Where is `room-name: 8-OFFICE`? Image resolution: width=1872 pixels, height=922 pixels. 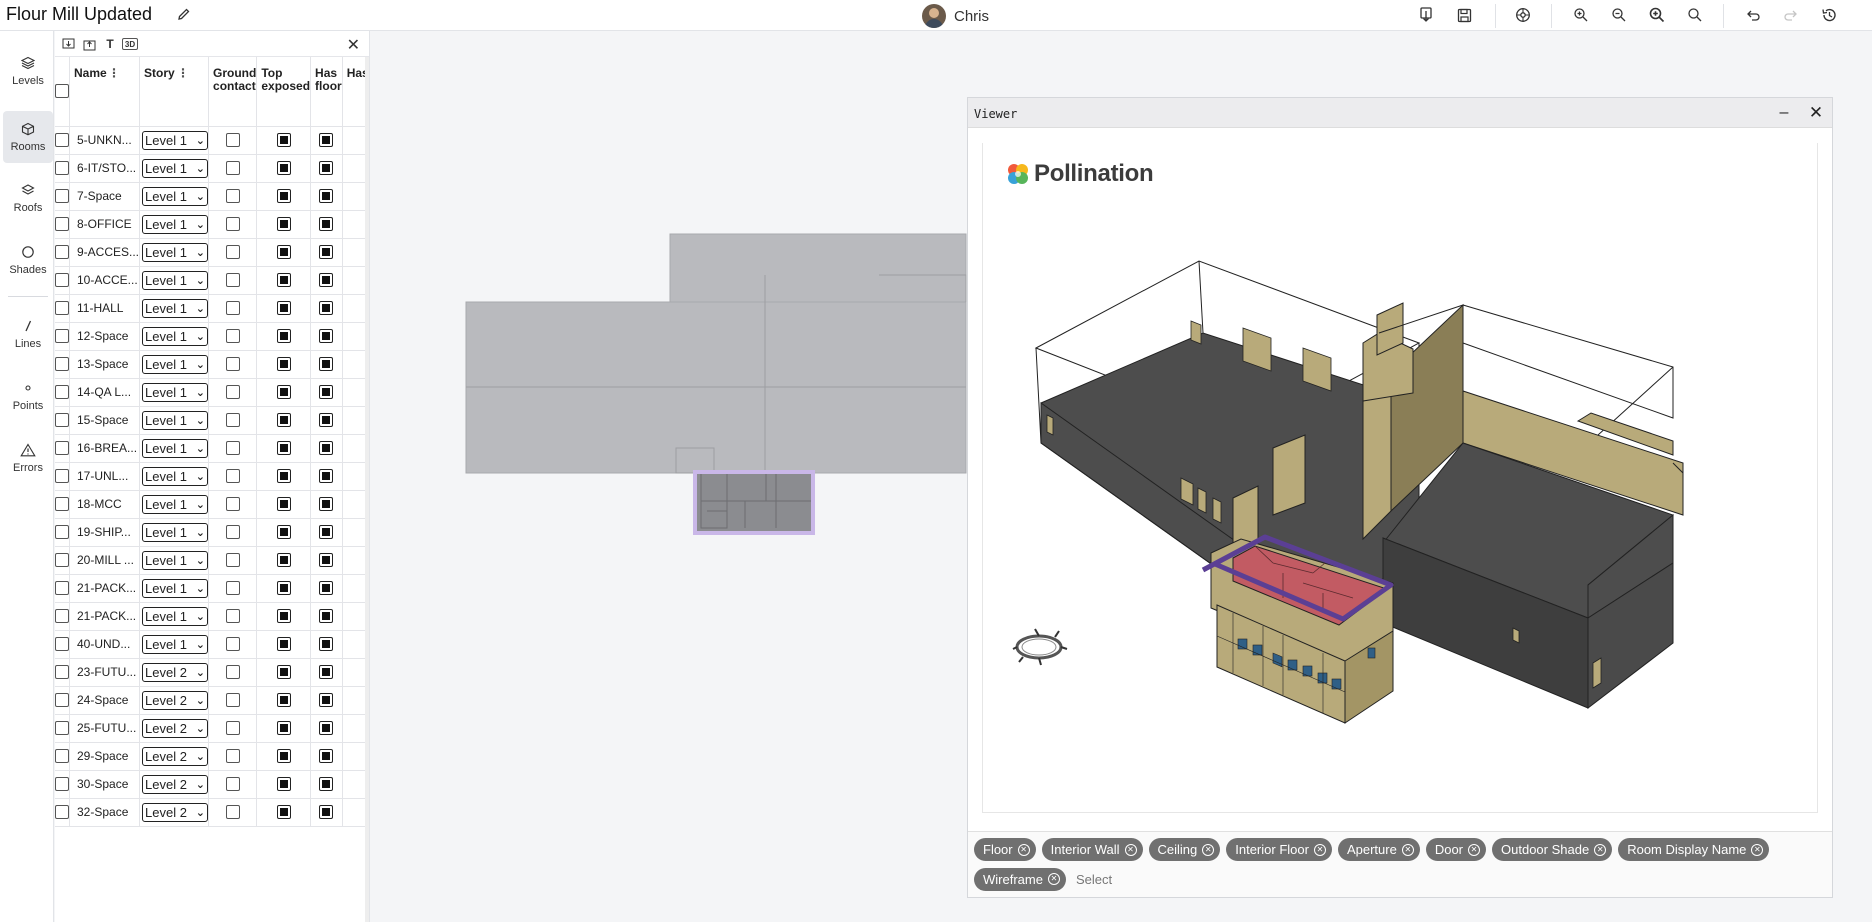
room-name: 8-OFFICE is located at coordinates (105, 224).